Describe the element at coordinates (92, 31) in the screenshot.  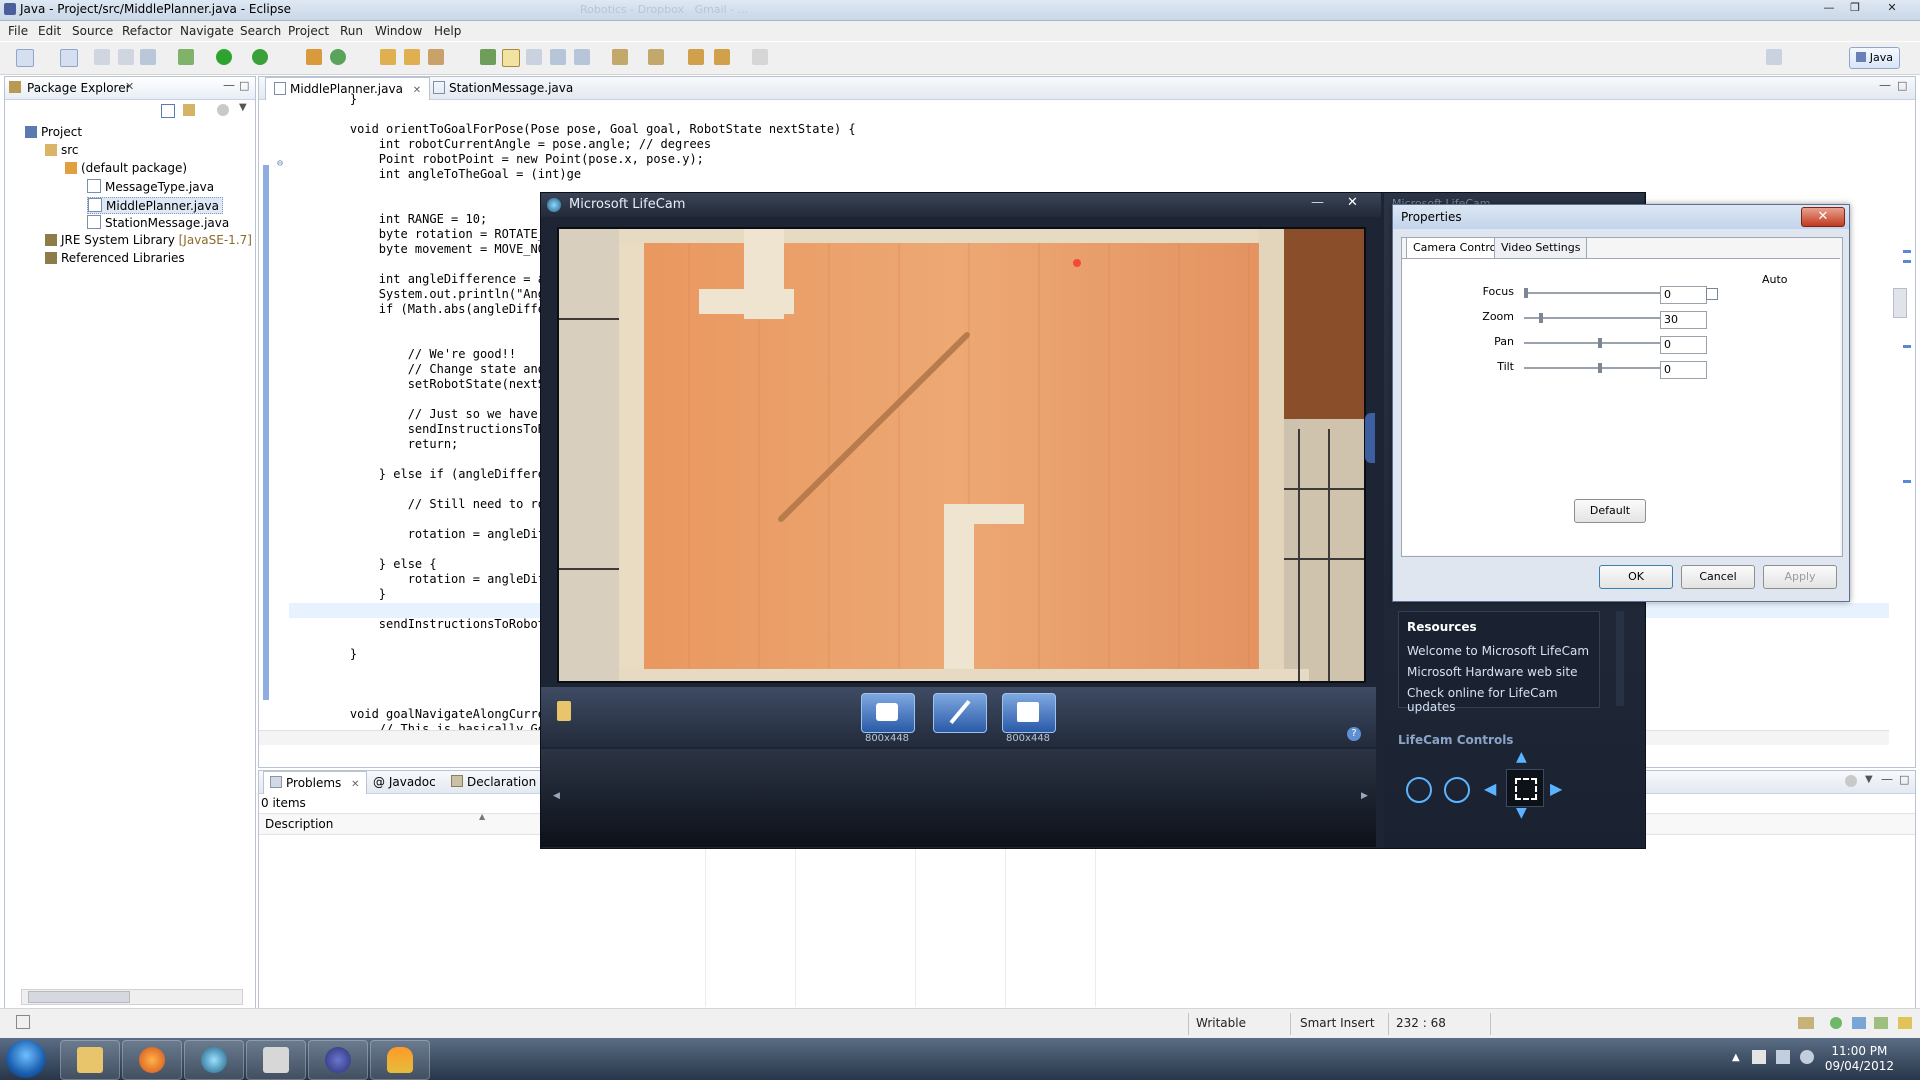
I see `menu-source: Source` at that location.